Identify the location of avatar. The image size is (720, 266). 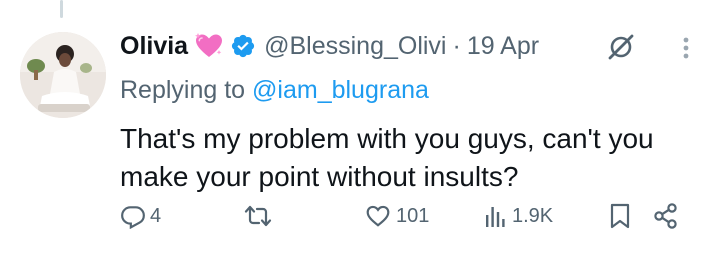
(63, 75).